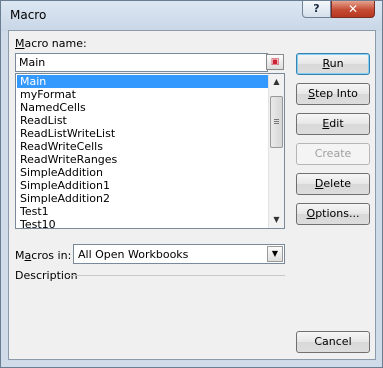 Image resolution: width=383 pixels, height=368 pixels. I want to click on options-mnemonic: O, so click(311, 213).